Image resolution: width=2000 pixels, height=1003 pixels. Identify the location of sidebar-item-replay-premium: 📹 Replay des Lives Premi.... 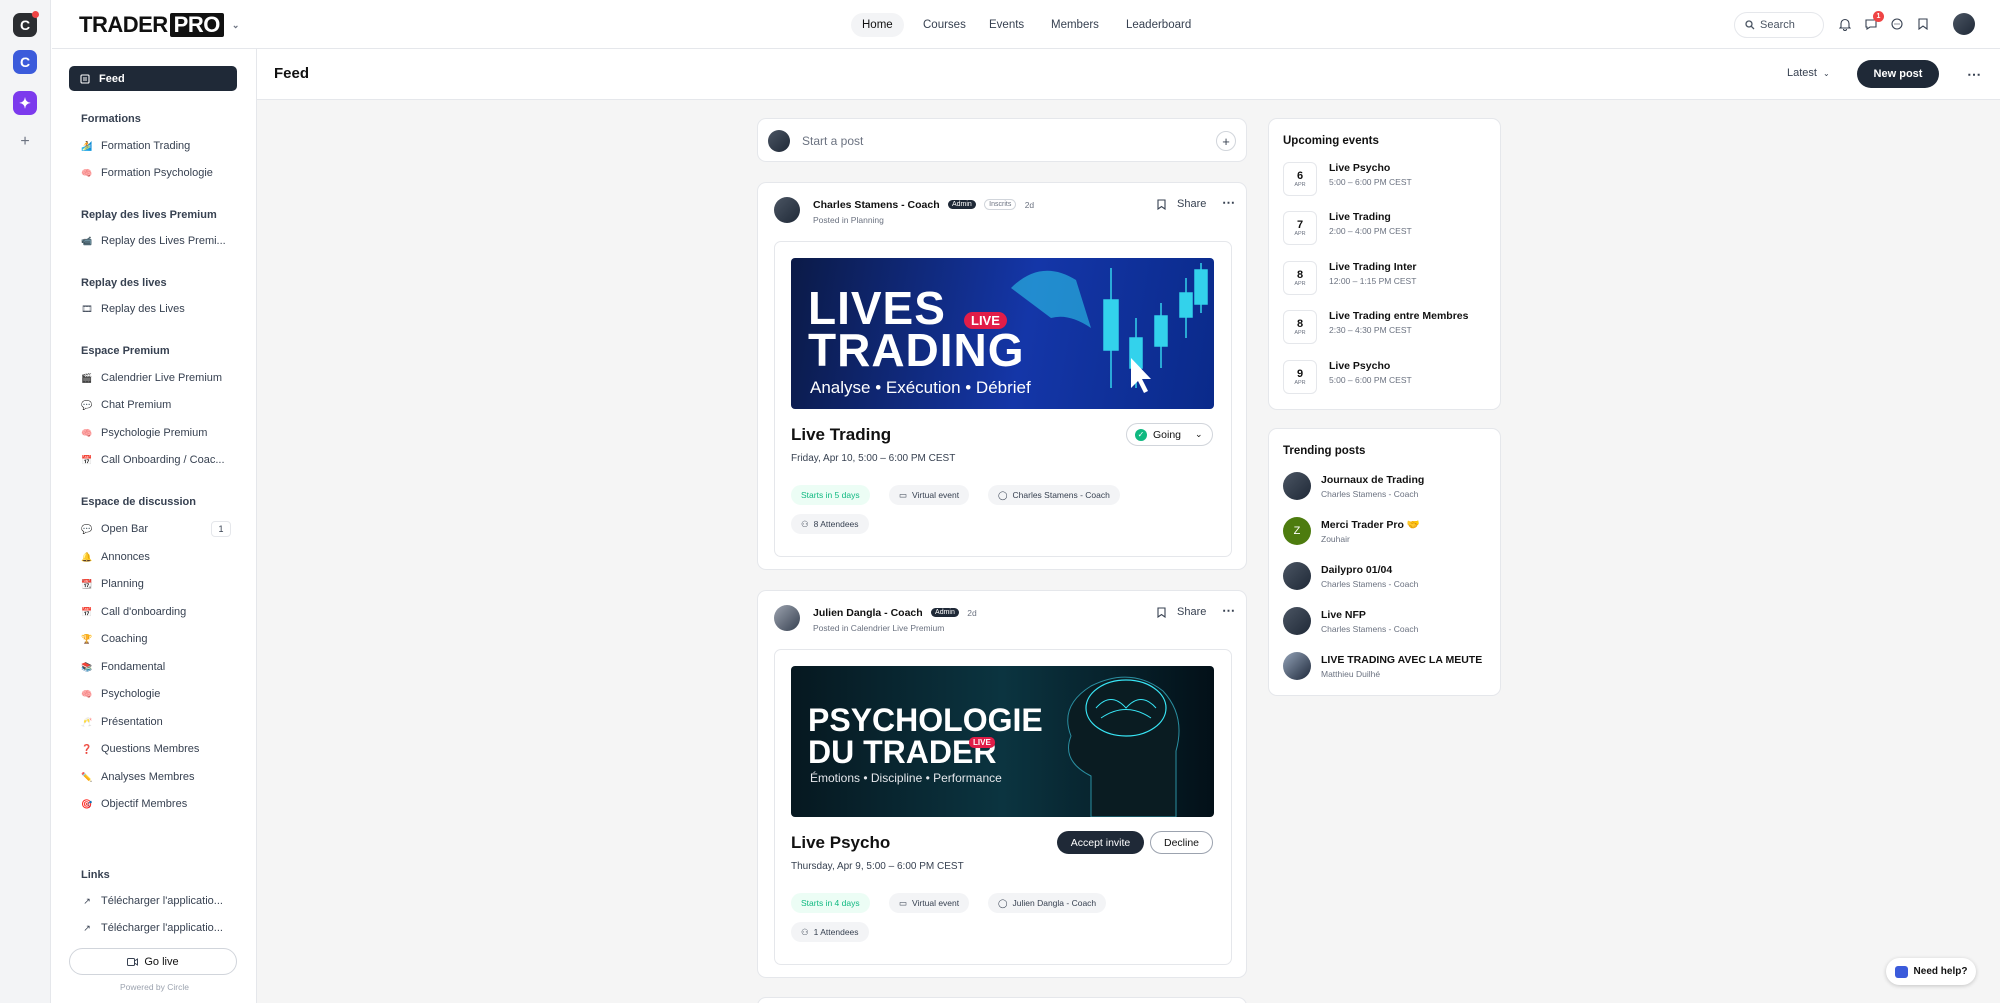
(156, 241).